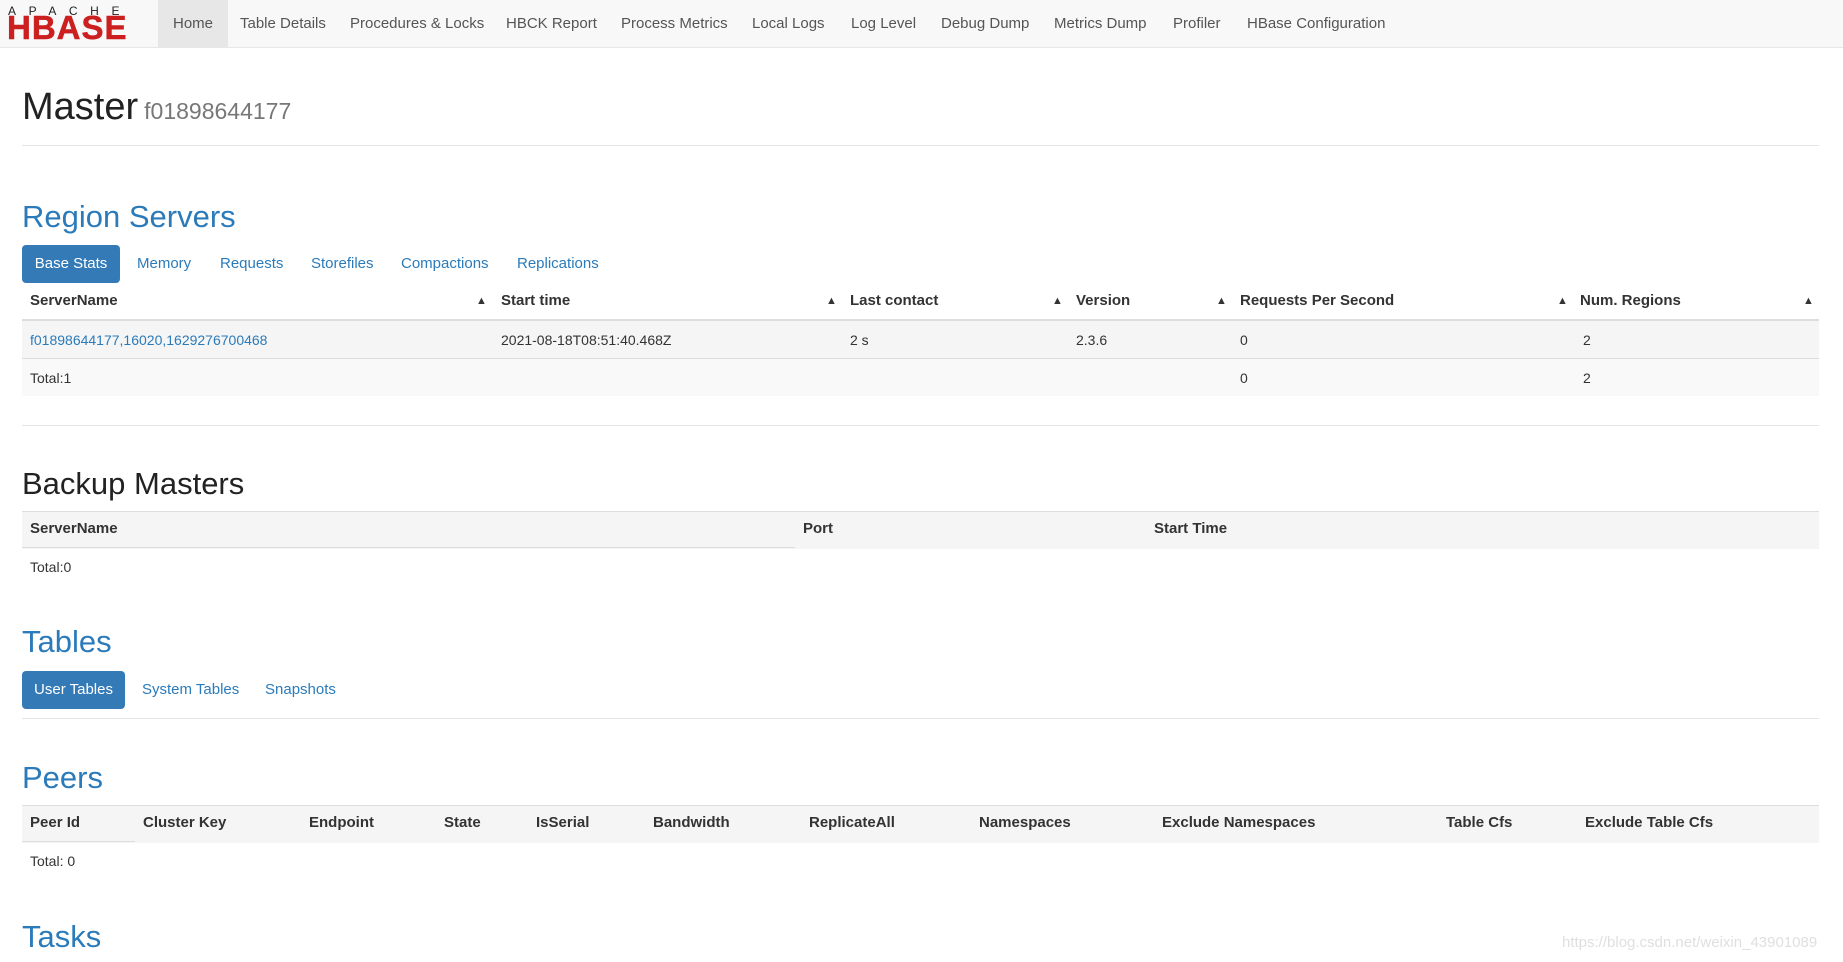 Image resolution: width=1843 pixels, height=962 pixels. Describe the element at coordinates (852, 822) in the screenshot. I see `col-replicateall: ReplicateAll` at that location.